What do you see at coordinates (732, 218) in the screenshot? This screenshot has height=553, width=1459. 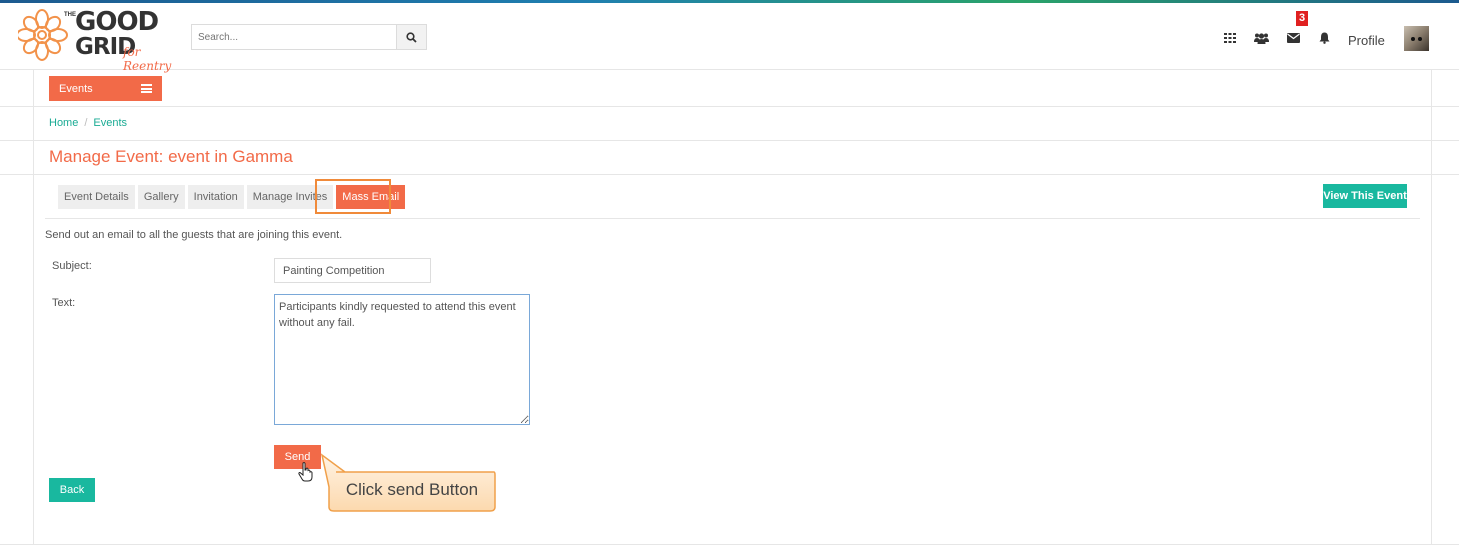 I see `tabs-underline` at bounding box center [732, 218].